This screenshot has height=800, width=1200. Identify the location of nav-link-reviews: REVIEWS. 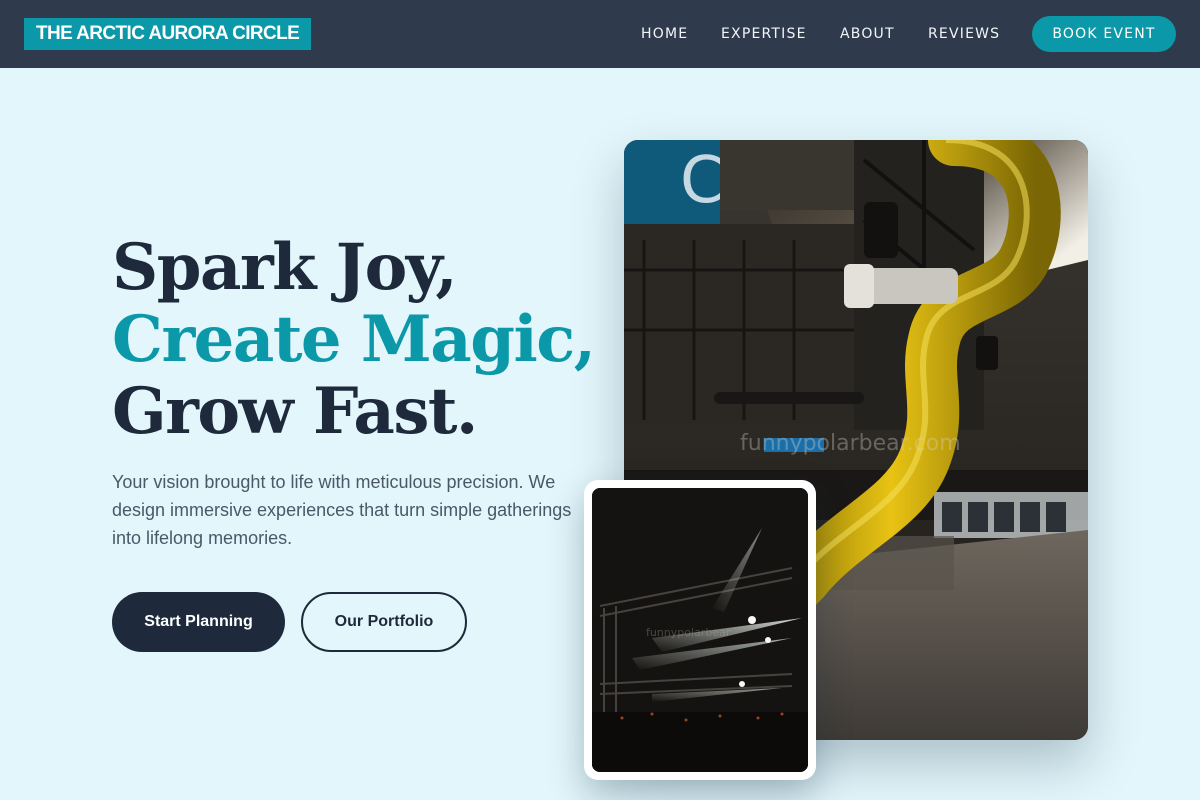
(964, 34).